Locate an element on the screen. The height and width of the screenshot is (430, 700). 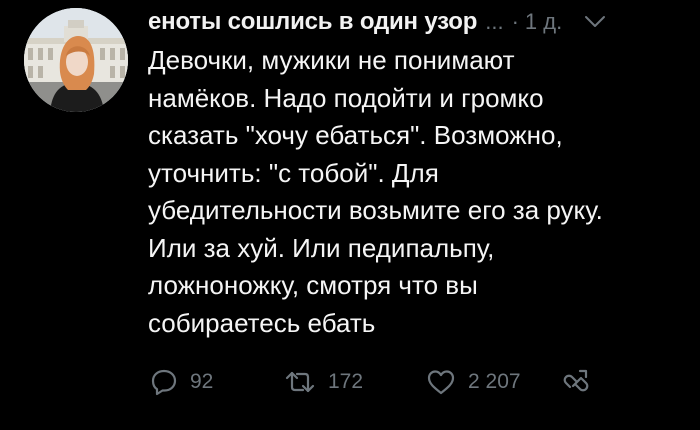
tweet-text-line: уточнить: "с тобой". Для is located at coordinates (293, 172).